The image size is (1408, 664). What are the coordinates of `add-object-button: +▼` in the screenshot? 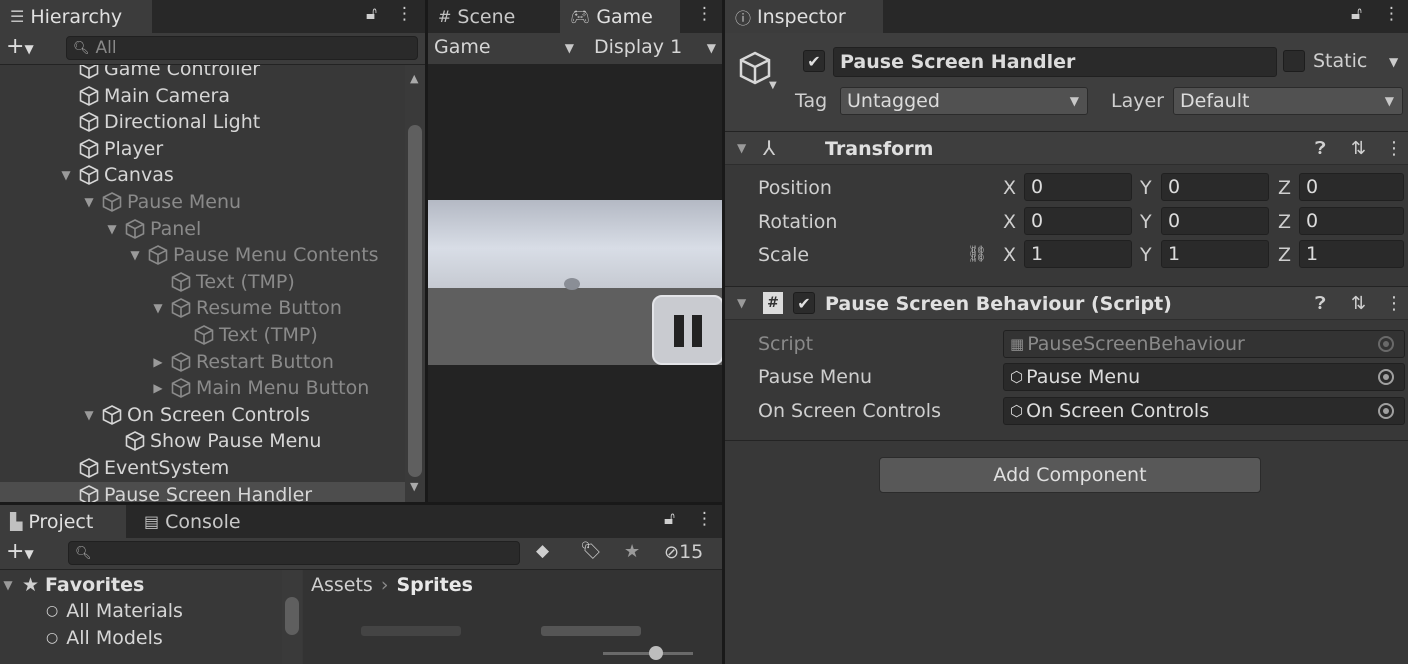 It's located at (20, 46).